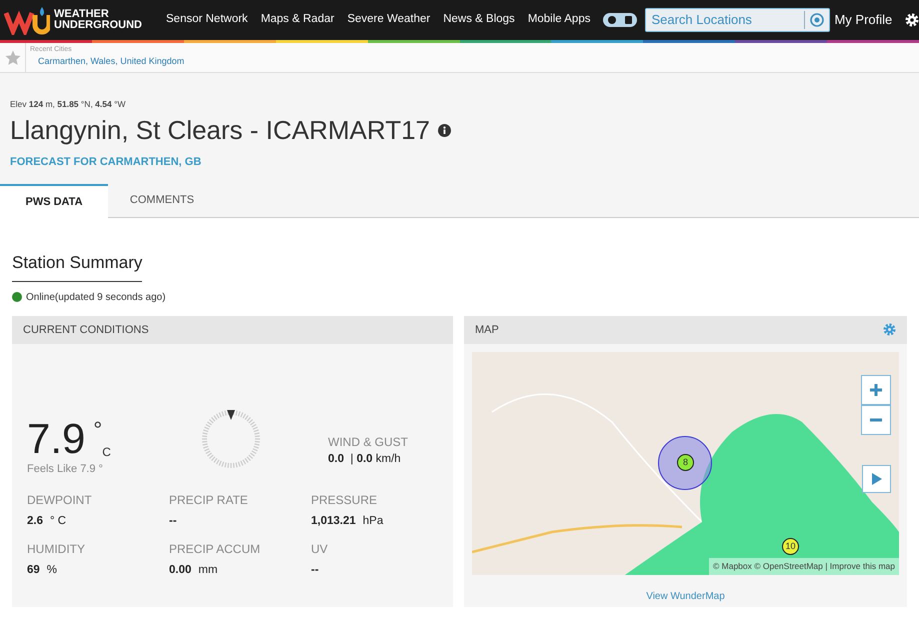 This screenshot has width=919, height=624. Describe the element at coordinates (56, 549) in the screenshot. I see `stat-label: HUMIDITY` at that location.